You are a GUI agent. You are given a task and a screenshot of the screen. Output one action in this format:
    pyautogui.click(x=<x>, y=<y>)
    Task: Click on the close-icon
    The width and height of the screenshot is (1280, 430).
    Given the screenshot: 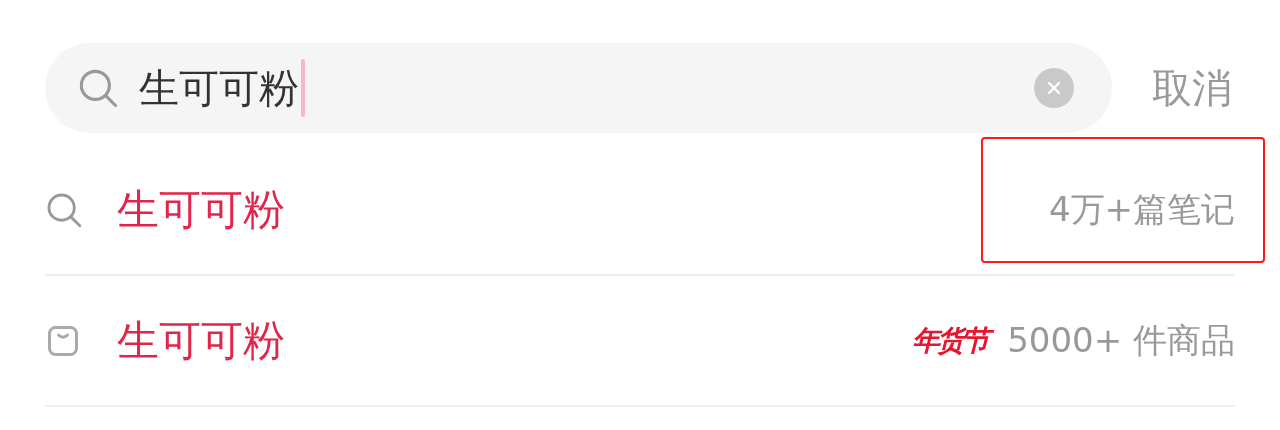 What is the action you would take?
    pyautogui.click(x=1054, y=88)
    